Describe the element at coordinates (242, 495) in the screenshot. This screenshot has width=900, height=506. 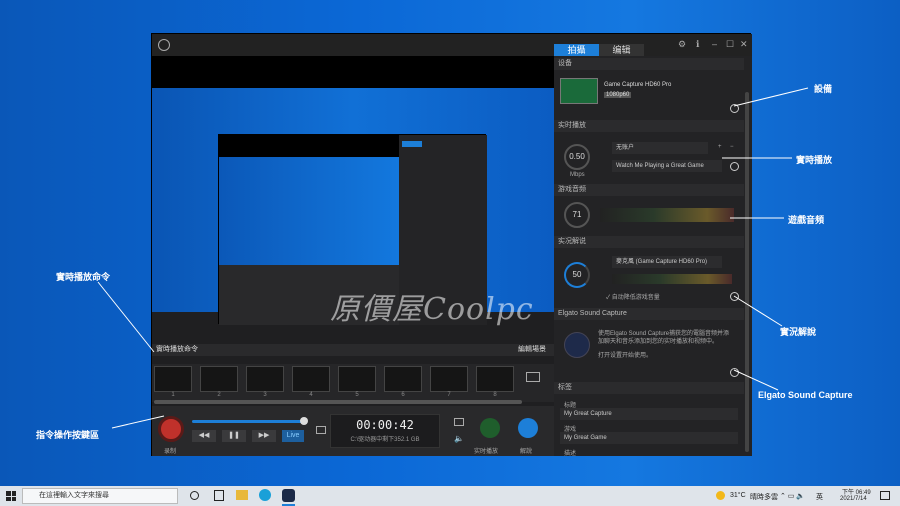
I see `file-explorer-icon` at that location.